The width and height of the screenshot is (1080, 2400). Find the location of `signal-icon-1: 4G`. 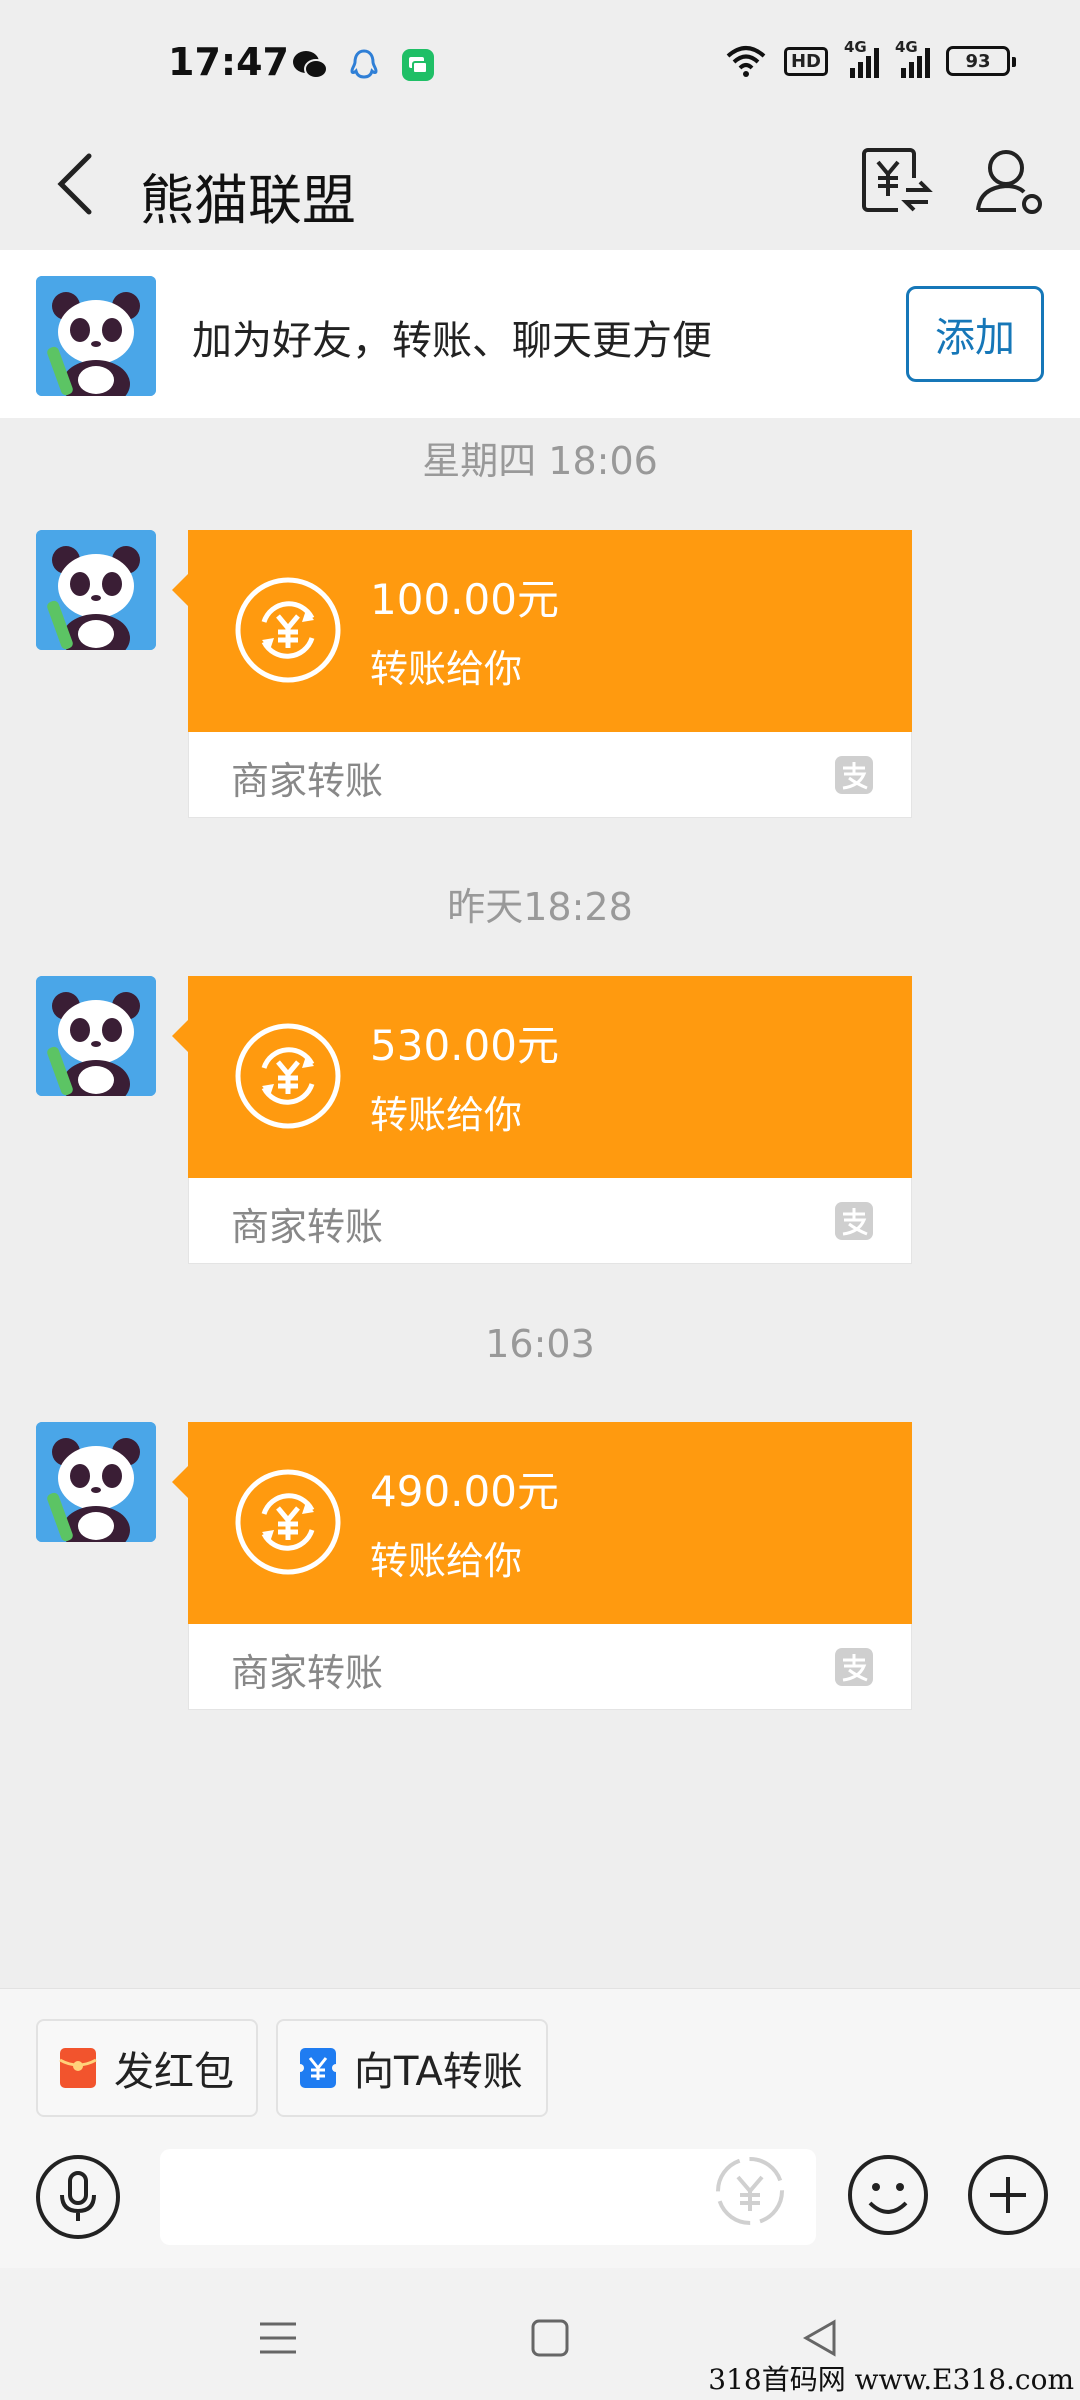

signal-icon-1: 4G is located at coordinates (861, 58).